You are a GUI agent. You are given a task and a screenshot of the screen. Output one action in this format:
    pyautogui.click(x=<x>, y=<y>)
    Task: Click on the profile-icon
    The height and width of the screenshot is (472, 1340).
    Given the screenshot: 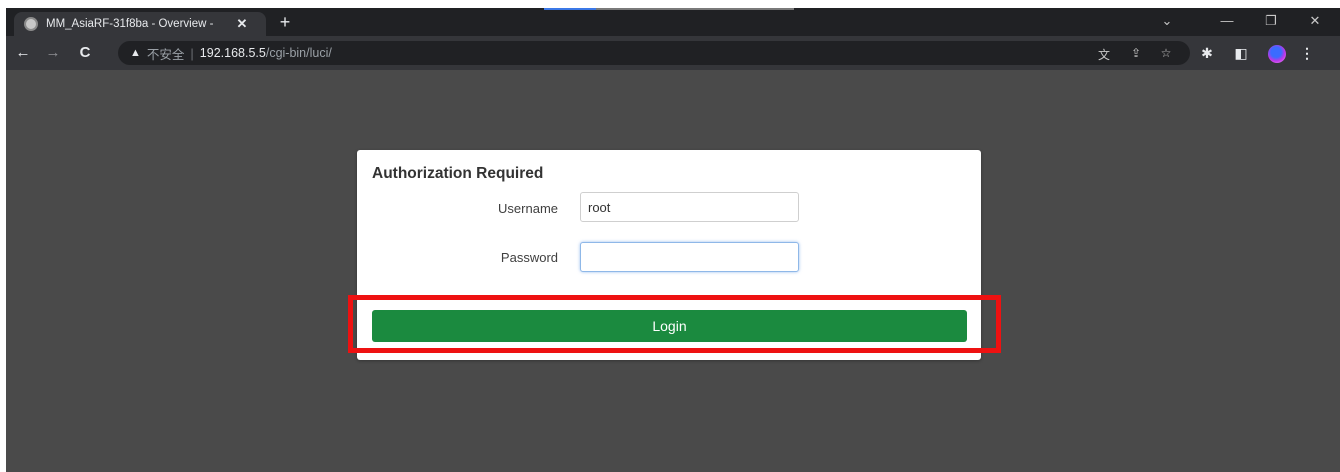 What is the action you would take?
    pyautogui.click(x=1277, y=54)
    